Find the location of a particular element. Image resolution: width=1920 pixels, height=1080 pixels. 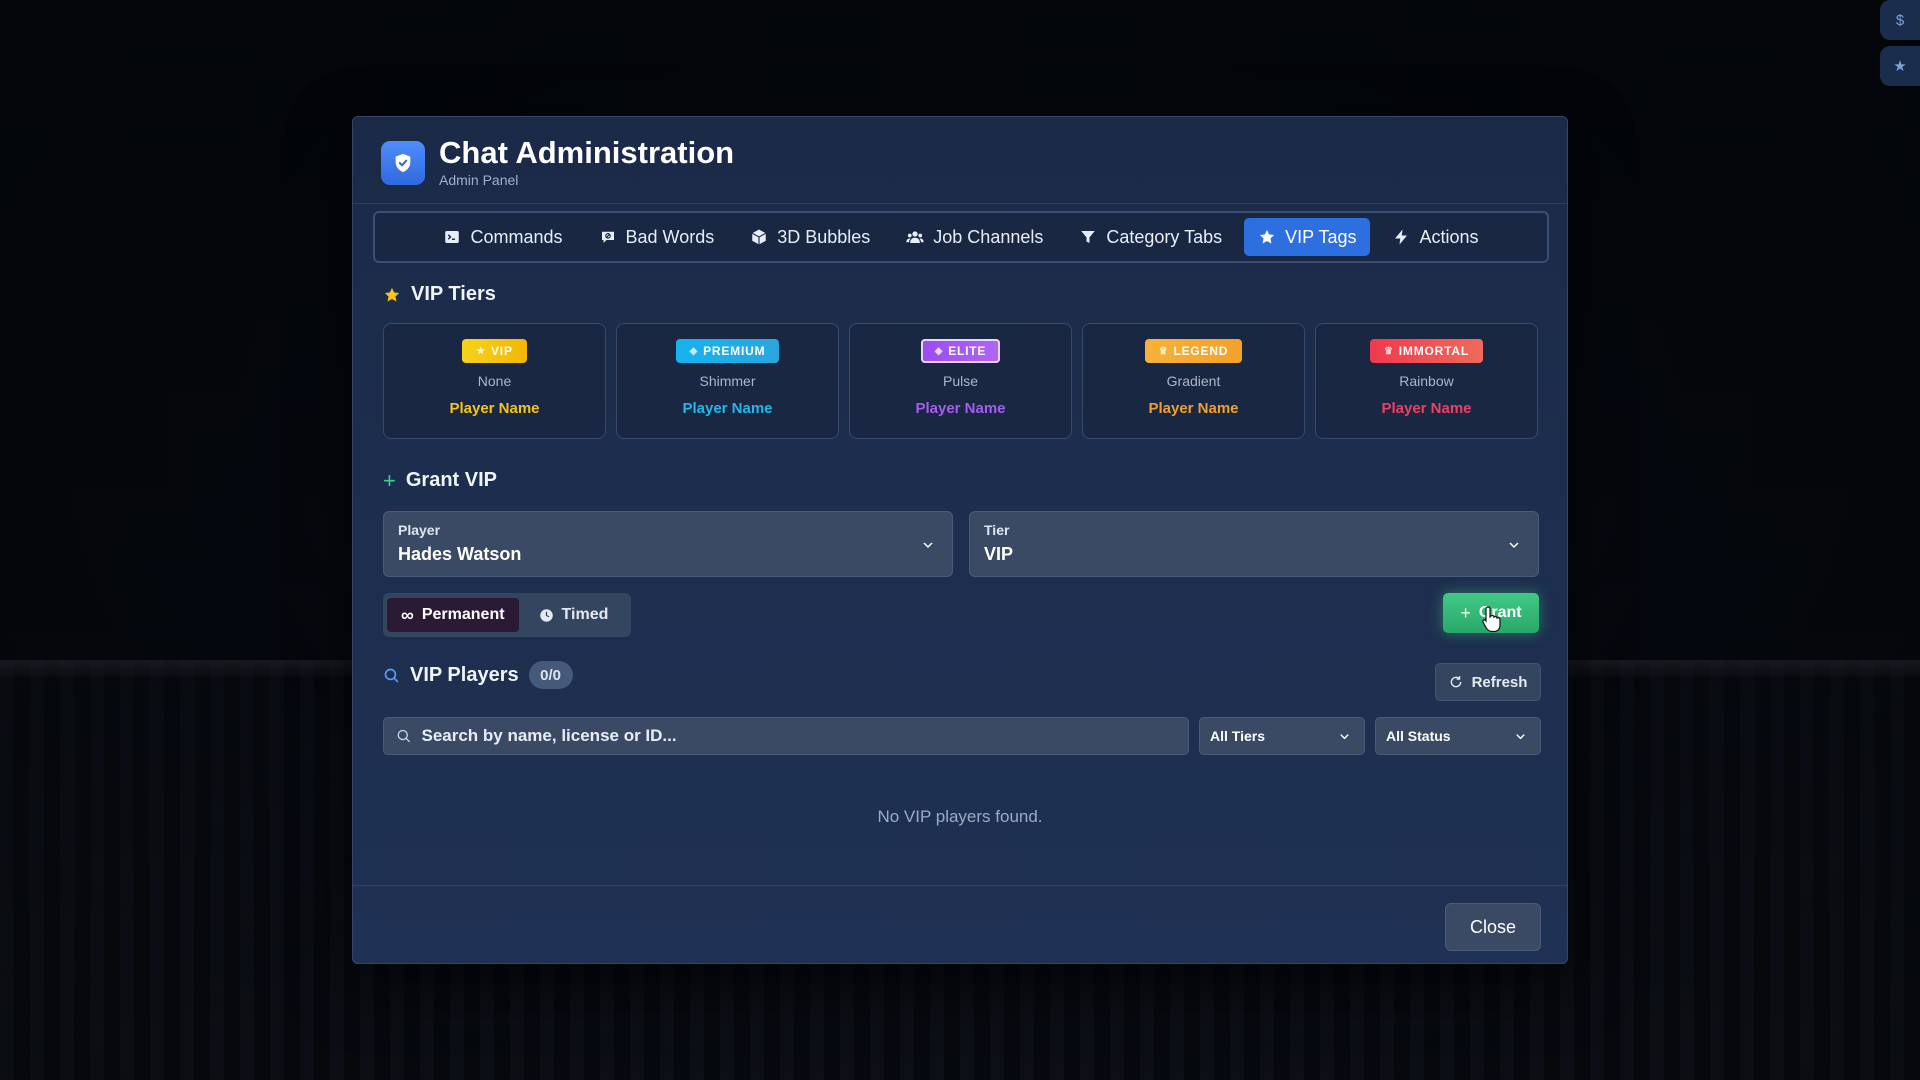

player-select: Player Hades Watson is located at coordinates (668, 544).